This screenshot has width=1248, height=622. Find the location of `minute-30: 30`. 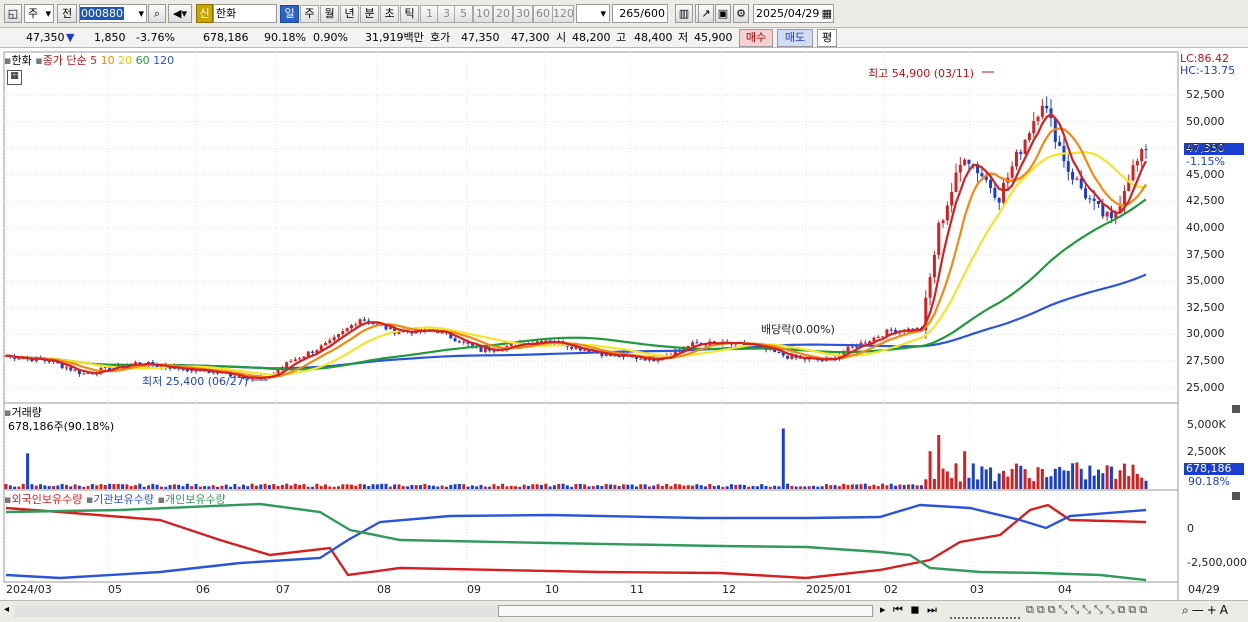

minute-30: 30 is located at coordinates (523, 14).